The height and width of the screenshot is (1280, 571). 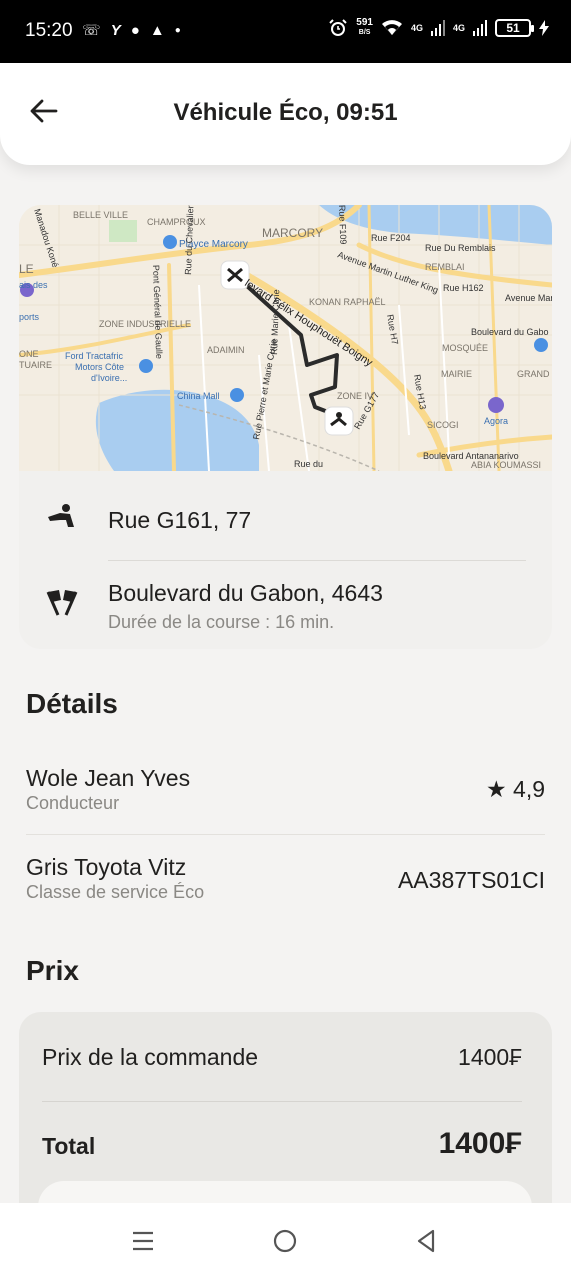 I want to click on svg-text: BELLE VILLE, so click(x=100, y=215).